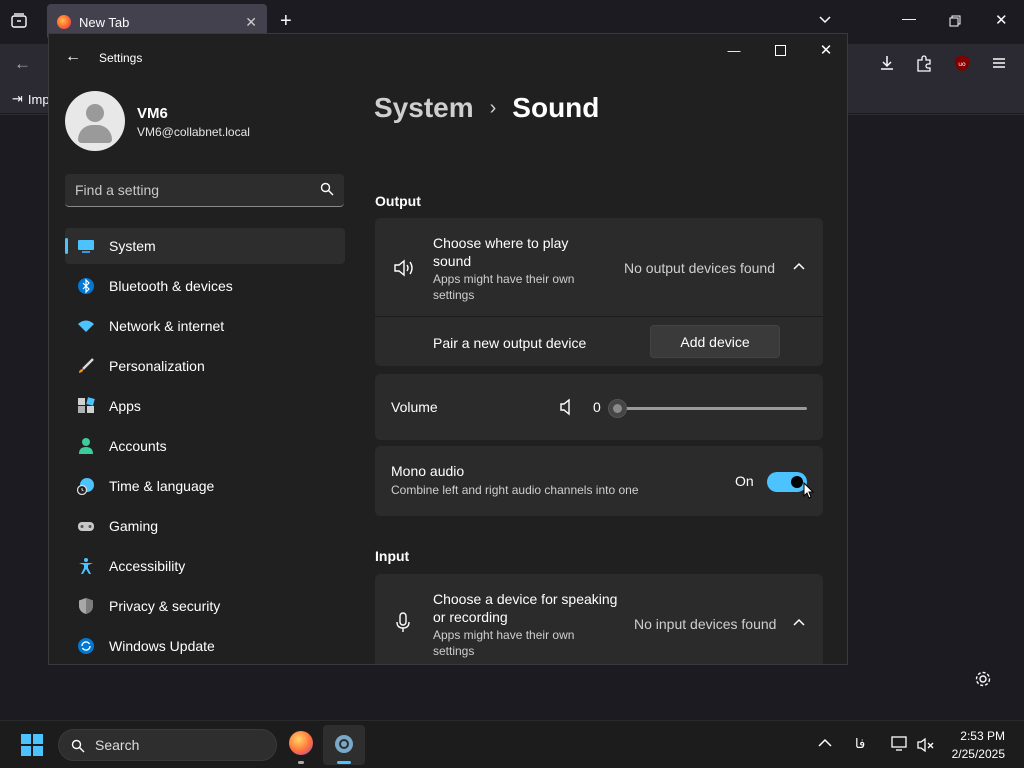 The width and height of the screenshot is (1024, 768). I want to click on sidebar-item-label: Gaming, so click(134, 526).